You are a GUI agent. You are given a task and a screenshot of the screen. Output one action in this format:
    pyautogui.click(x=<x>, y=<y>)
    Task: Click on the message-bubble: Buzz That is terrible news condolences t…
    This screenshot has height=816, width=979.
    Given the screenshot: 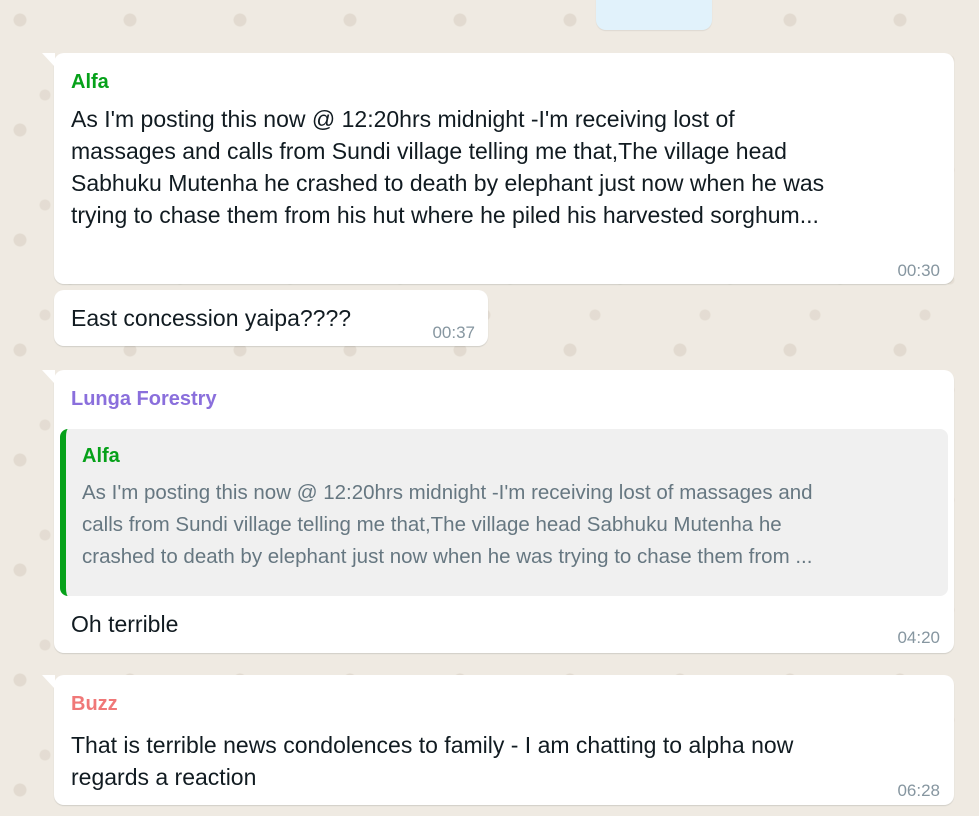 What is the action you would take?
    pyautogui.click(x=498, y=740)
    